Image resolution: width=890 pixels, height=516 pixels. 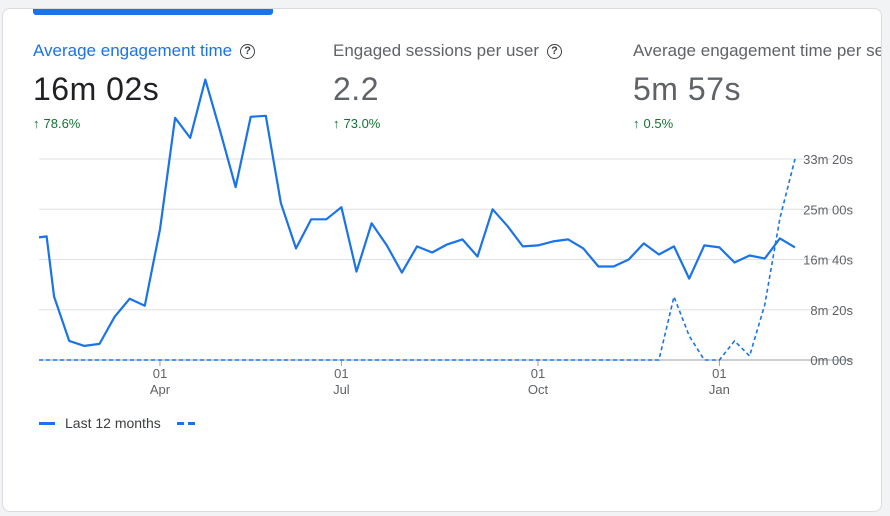 I want to click on y-tick-label: 33m 20s, so click(x=828, y=159).